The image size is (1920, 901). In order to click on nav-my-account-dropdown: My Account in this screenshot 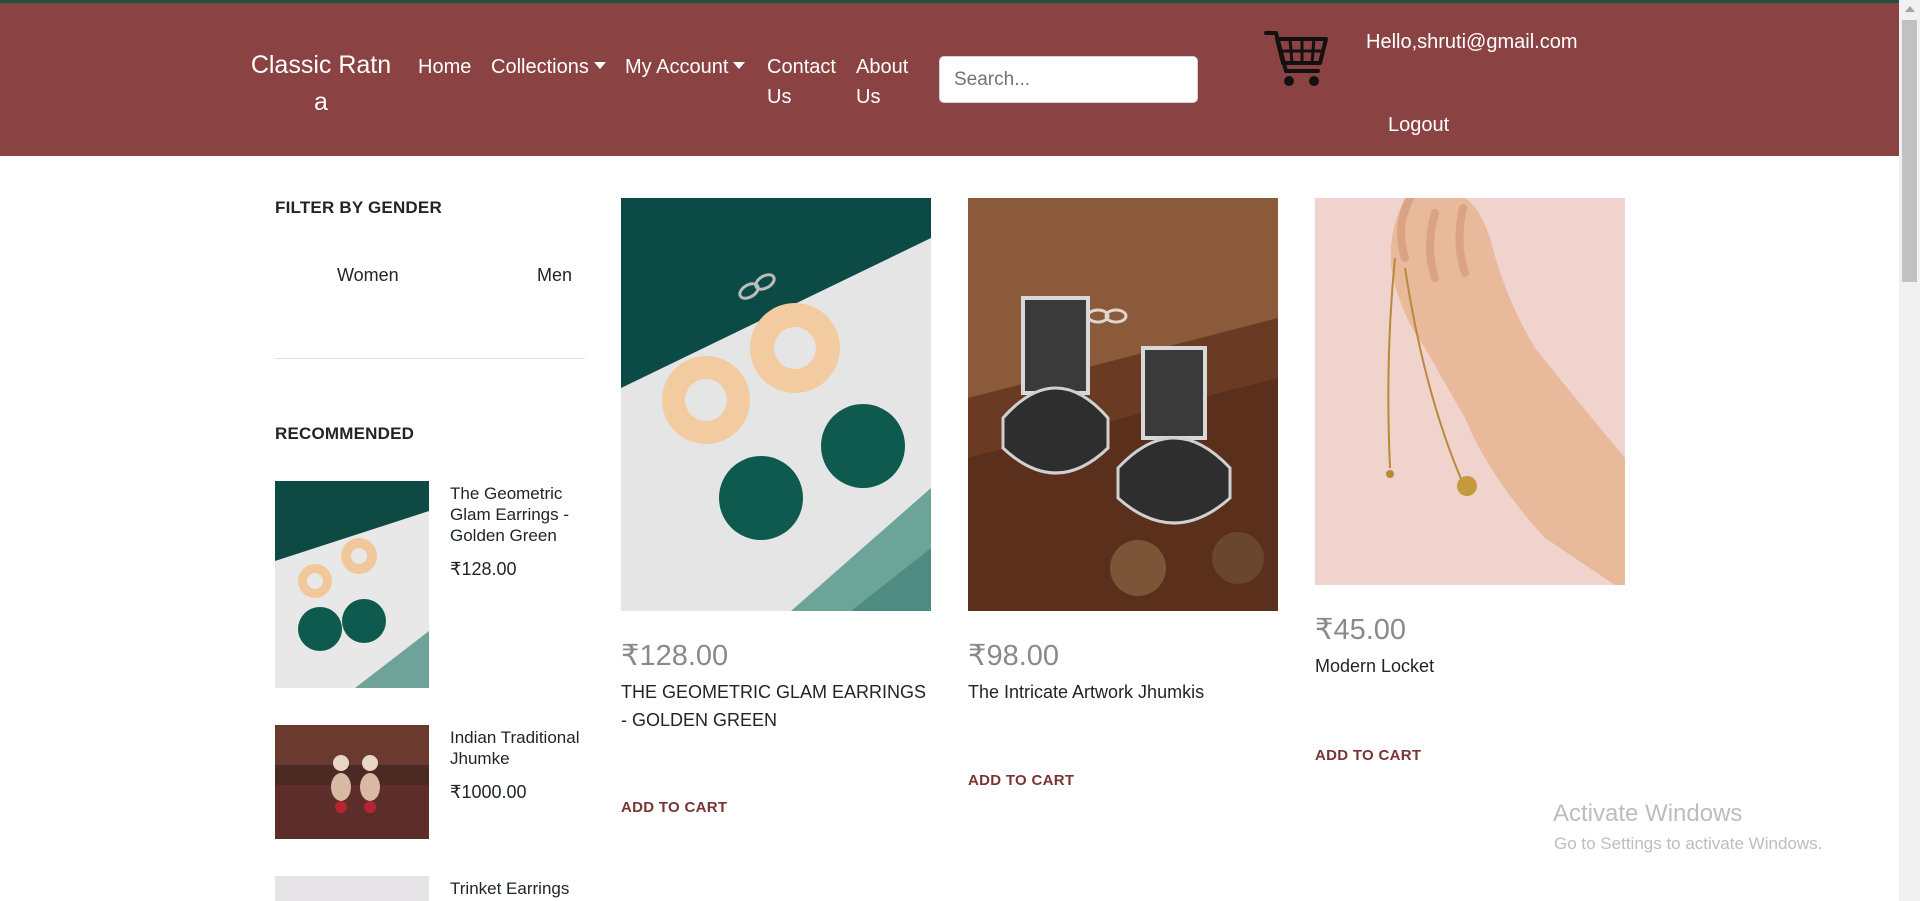, I will do `click(685, 67)`.